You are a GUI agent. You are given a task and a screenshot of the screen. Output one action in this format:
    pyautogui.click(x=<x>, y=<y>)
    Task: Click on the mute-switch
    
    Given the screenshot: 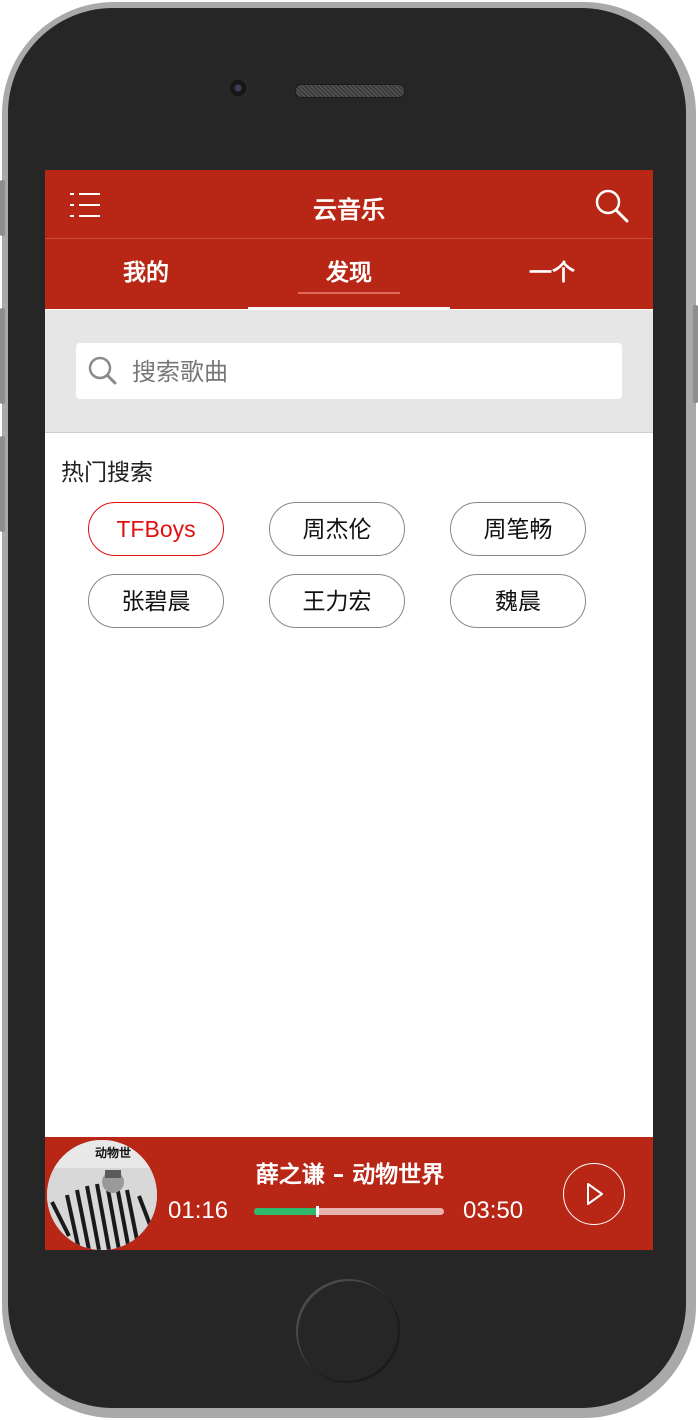 What is the action you would take?
    pyautogui.click(x=2, y=208)
    